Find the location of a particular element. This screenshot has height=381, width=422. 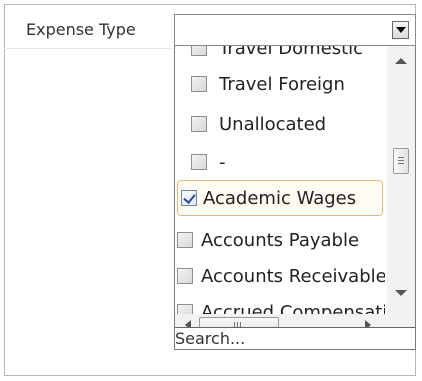

list-item-label: Academic Wages is located at coordinates (280, 198).